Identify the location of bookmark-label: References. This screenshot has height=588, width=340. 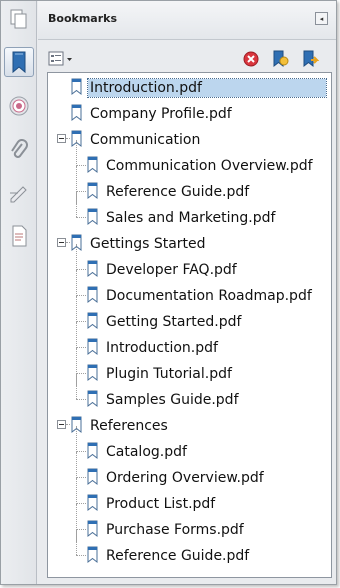
(129, 426).